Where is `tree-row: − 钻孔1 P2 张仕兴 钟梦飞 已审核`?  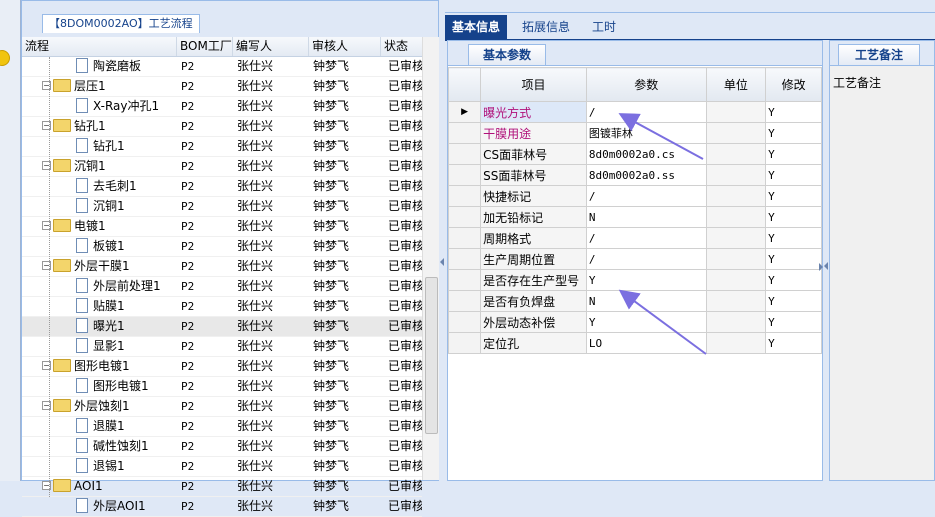
tree-row: − 钻孔1 P2 张仕兴 钟梦飞 已审核 is located at coordinates (222, 127).